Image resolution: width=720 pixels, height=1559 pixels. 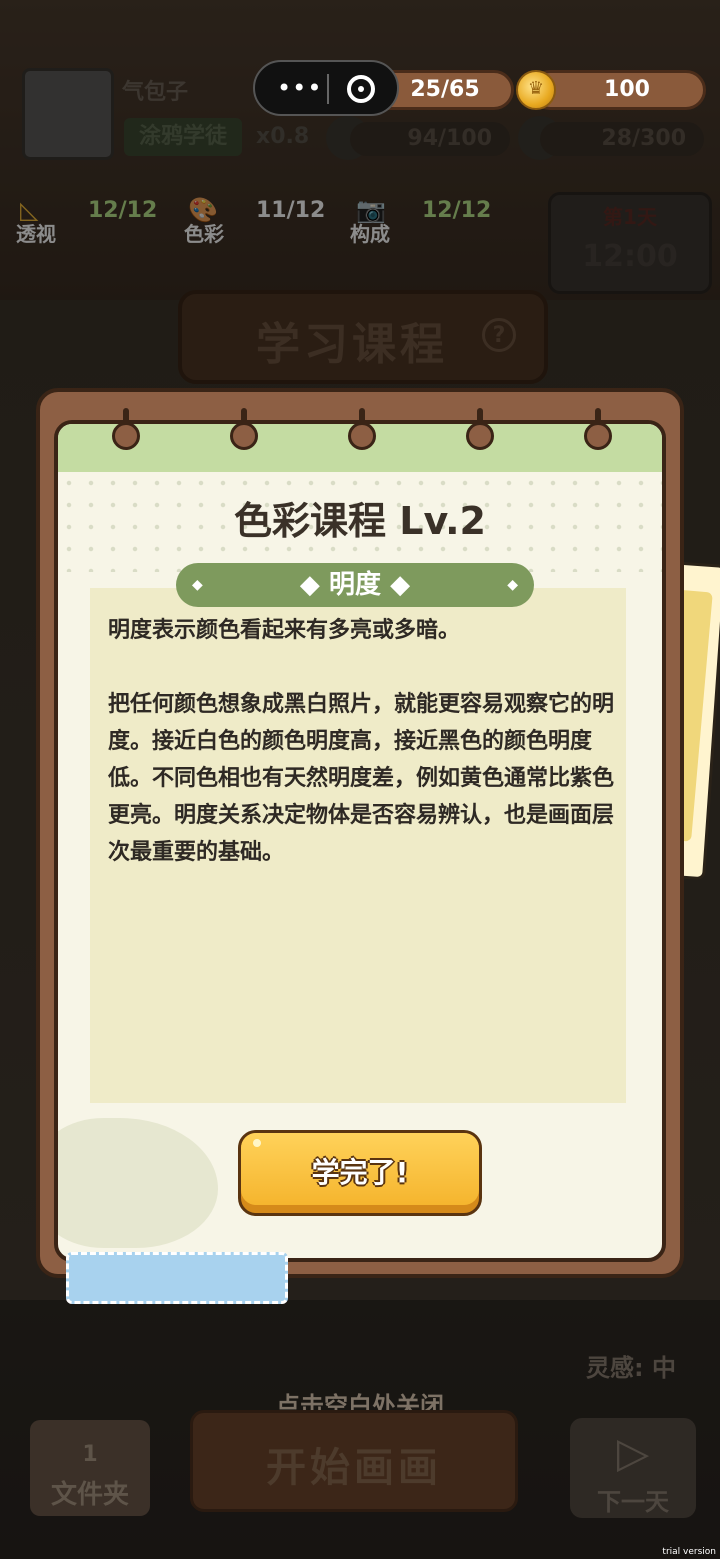 What do you see at coordinates (631, 1368) in the screenshot?
I see `inspiration-status: 灵感: 中` at bounding box center [631, 1368].